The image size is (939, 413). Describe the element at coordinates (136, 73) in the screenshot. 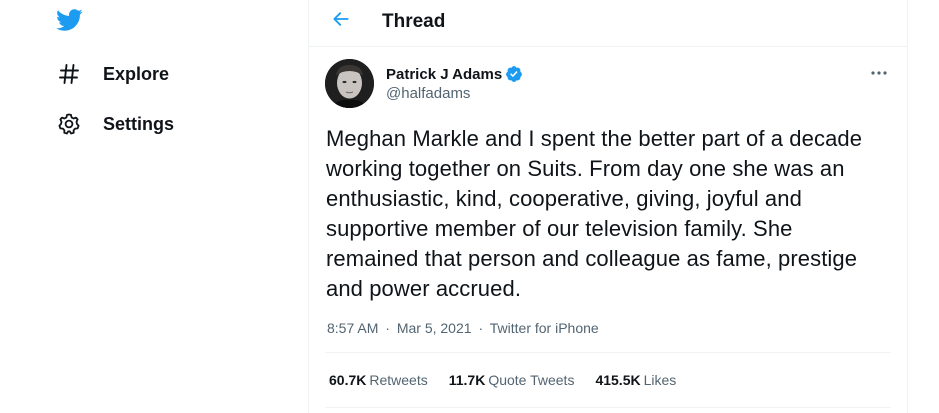

I see `nav-item-label: Explore` at that location.